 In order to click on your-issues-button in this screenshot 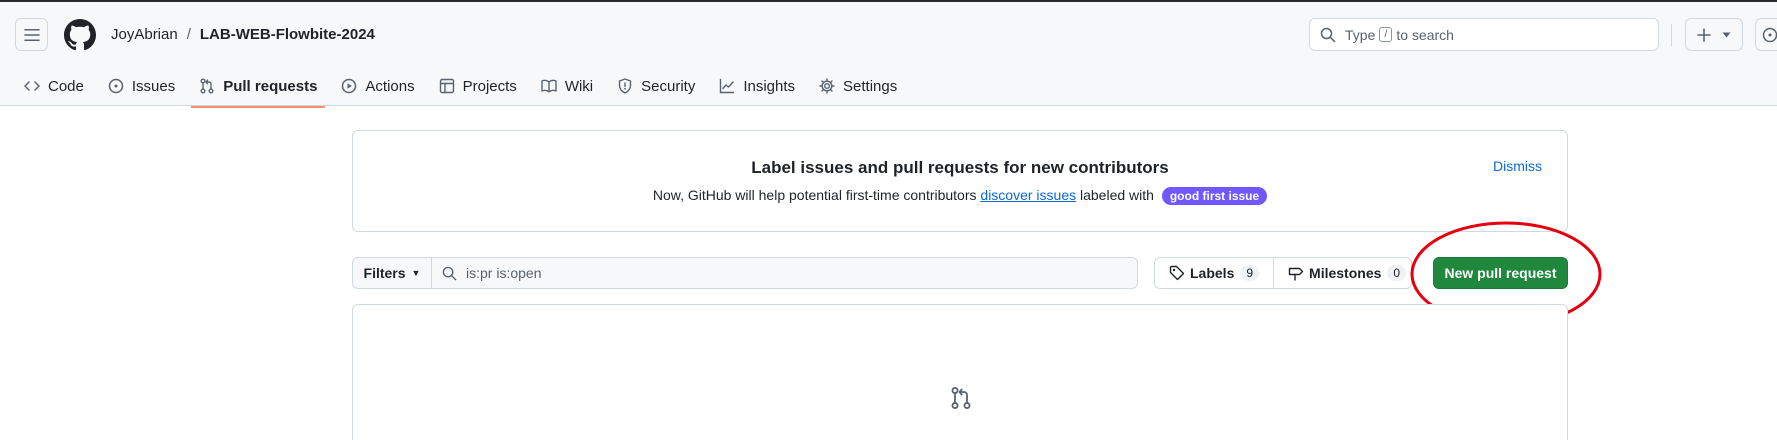, I will do `click(1766, 34)`.